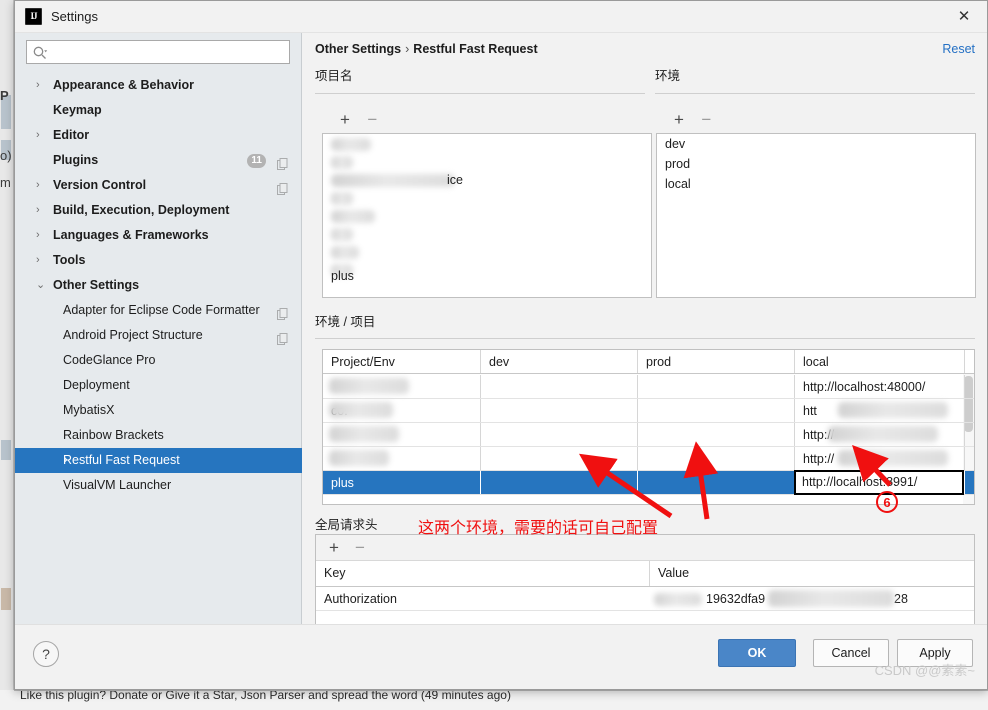 The image size is (988, 710). What do you see at coordinates (158, 185) in the screenshot?
I see `sidebar-item-version-control: › Version Control` at bounding box center [158, 185].